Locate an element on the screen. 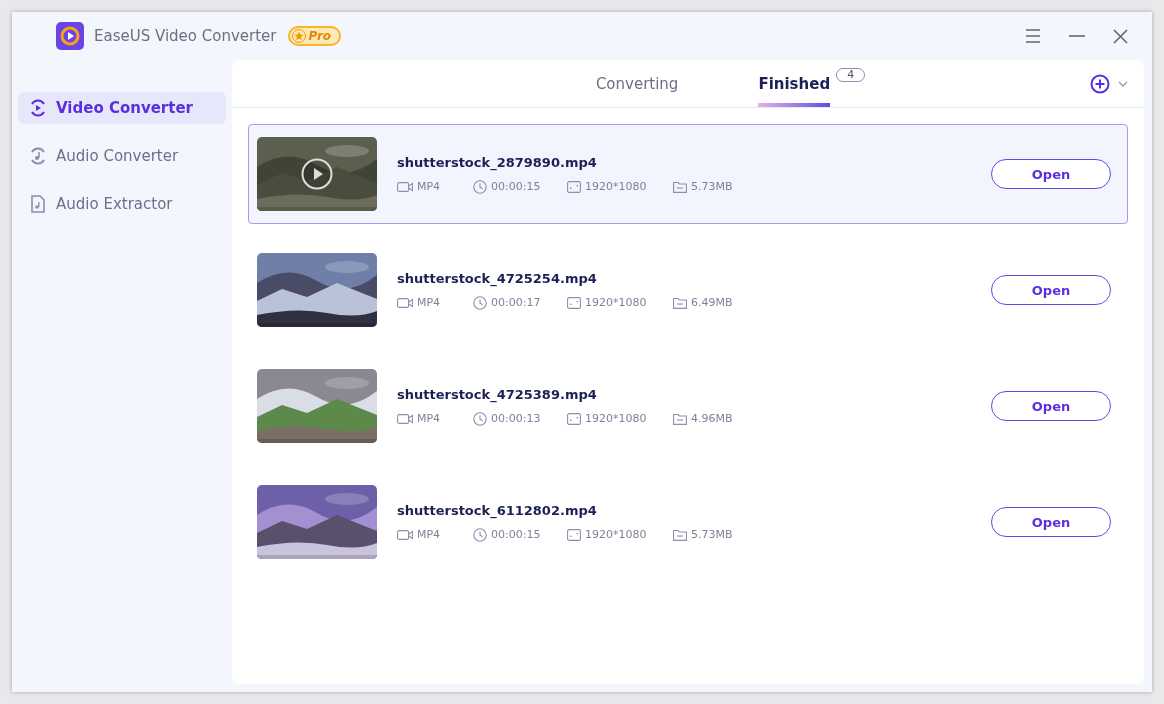 This screenshot has width=1164, height=704. tab: Converting is located at coordinates (637, 83).